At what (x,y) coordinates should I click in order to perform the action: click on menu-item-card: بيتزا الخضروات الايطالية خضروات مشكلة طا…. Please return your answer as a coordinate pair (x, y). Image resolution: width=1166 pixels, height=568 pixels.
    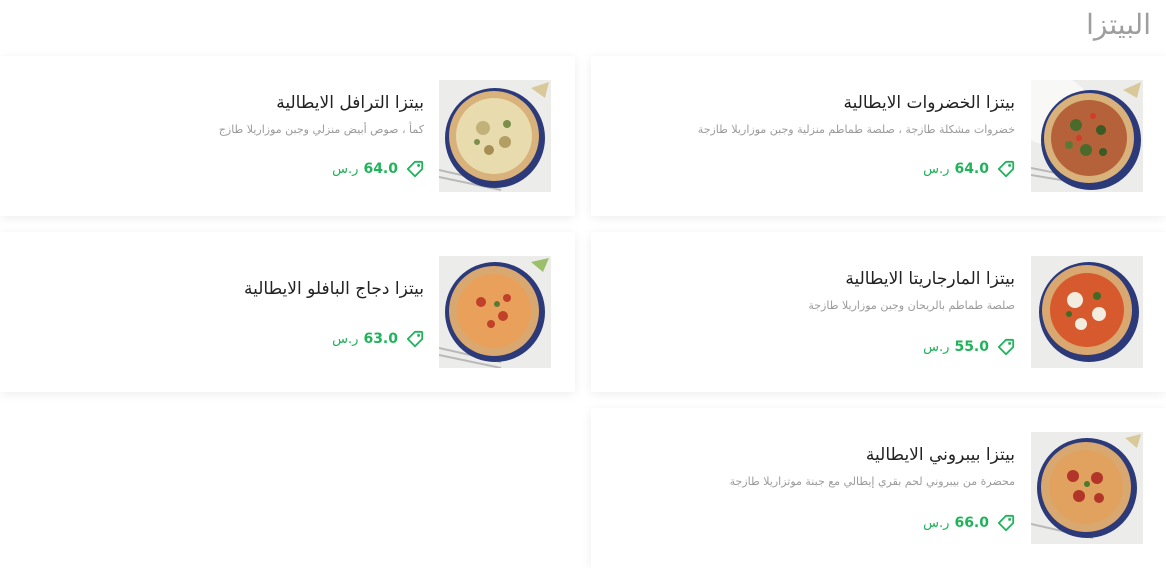
    Looking at the image, I should click on (878, 136).